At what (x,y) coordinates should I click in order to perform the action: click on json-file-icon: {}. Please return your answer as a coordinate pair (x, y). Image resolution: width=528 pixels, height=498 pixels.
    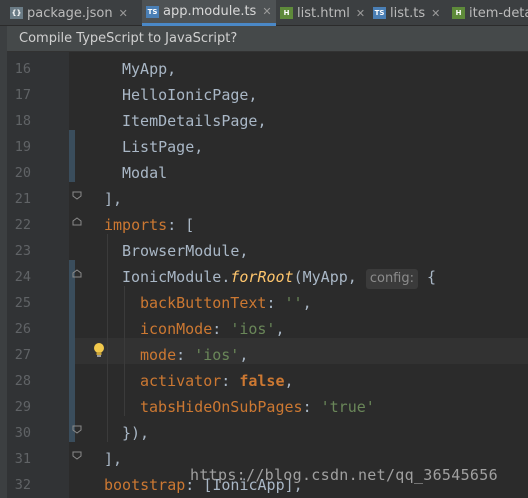
    Looking at the image, I should click on (16, 13).